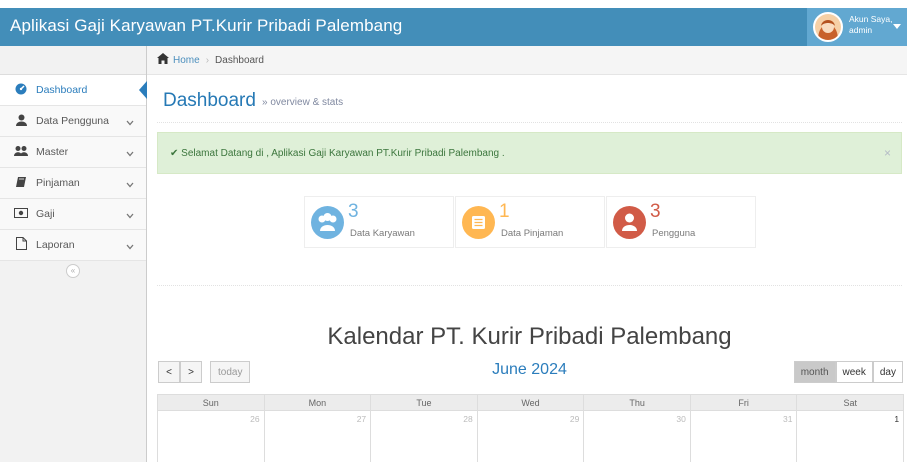 This screenshot has width=907, height=462. What do you see at coordinates (169, 372) in the screenshot?
I see `calendar-prev-button: <` at bounding box center [169, 372].